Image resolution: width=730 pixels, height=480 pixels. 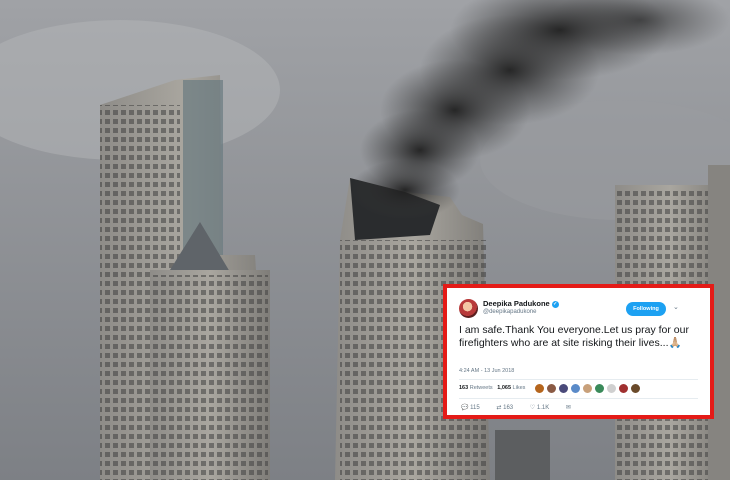 What do you see at coordinates (499, 408) in the screenshot?
I see `retweet-icon: ⇄` at bounding box center [499, 408].